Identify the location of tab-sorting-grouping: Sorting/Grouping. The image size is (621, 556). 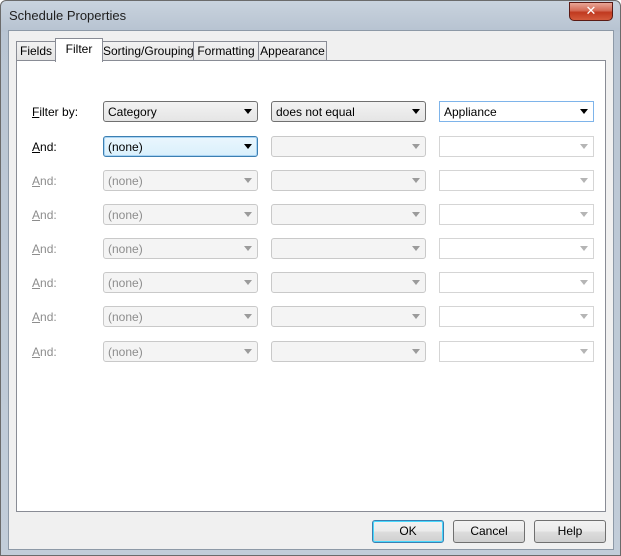
(148, 51).